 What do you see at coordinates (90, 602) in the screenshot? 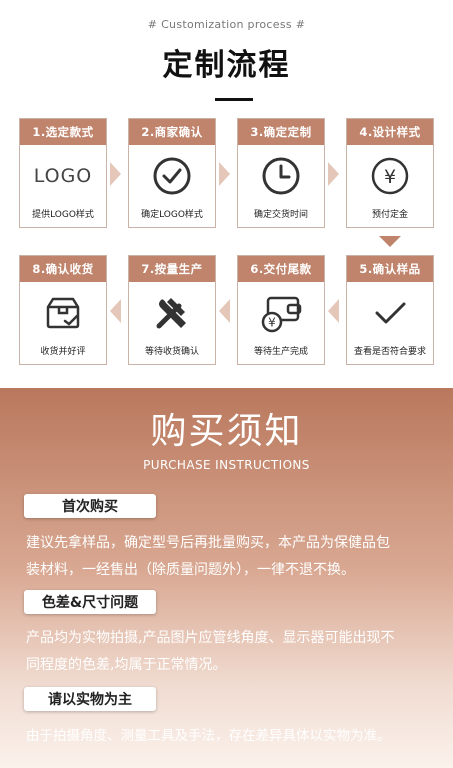
I see `section-label-color-size: 色差&尺寸问题` at bounding box center [90, 602].